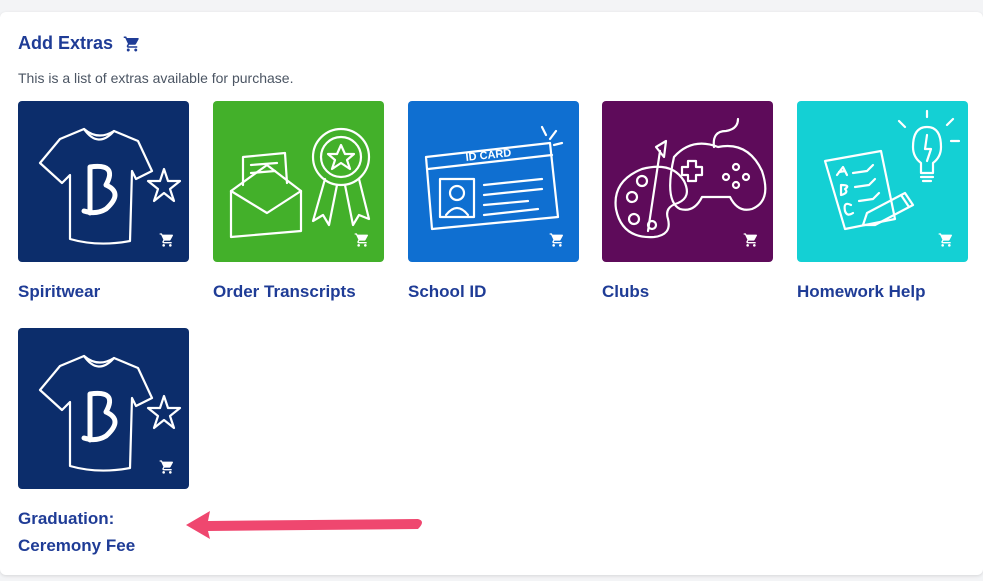  Describe the element at coordinates (304, 525) in the screenshot. I see `annotation-arrow-icon` at that location.